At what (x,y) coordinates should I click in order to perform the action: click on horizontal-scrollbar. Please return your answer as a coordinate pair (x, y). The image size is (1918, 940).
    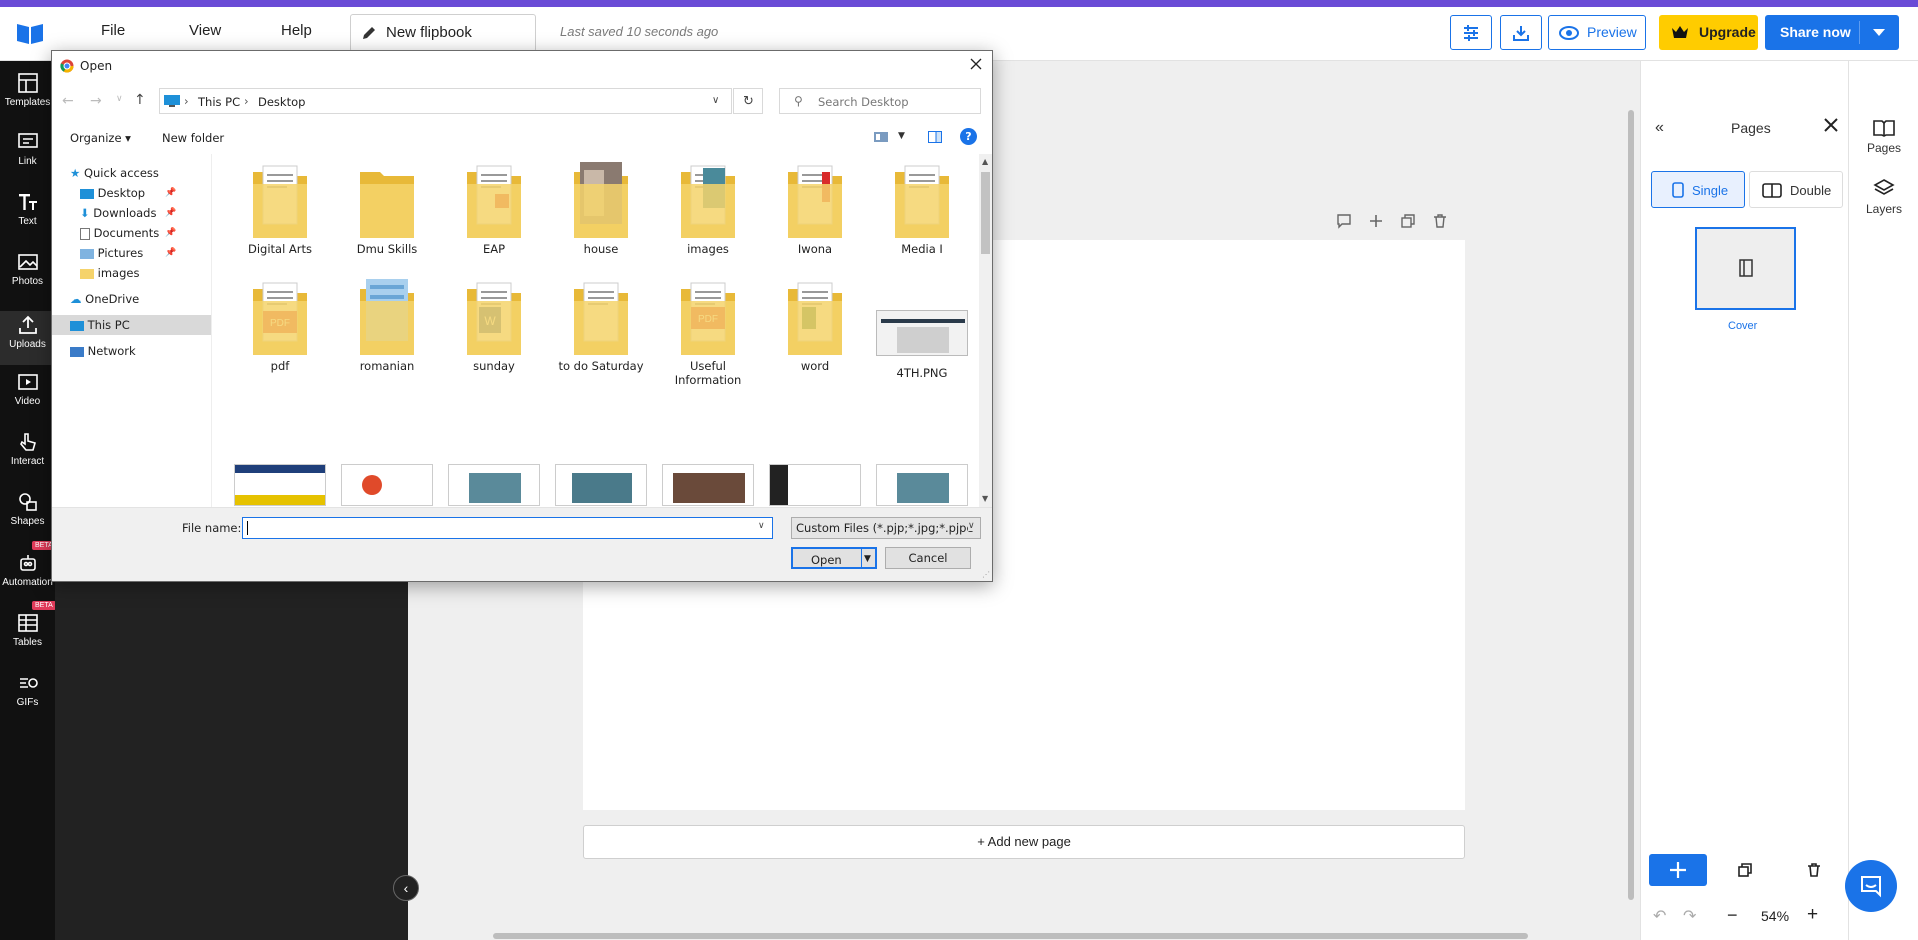
    Looking at the image, I should click on (1010, 936).